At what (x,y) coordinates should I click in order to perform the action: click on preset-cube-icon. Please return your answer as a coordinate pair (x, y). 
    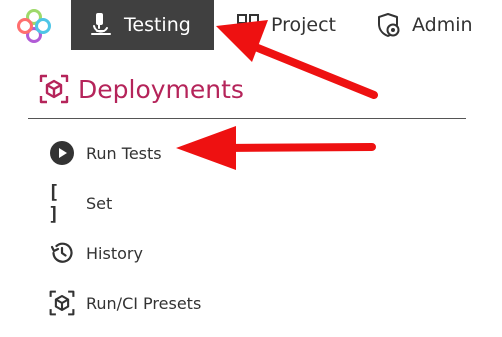
    Looking at the image, I should click on (62, 303).